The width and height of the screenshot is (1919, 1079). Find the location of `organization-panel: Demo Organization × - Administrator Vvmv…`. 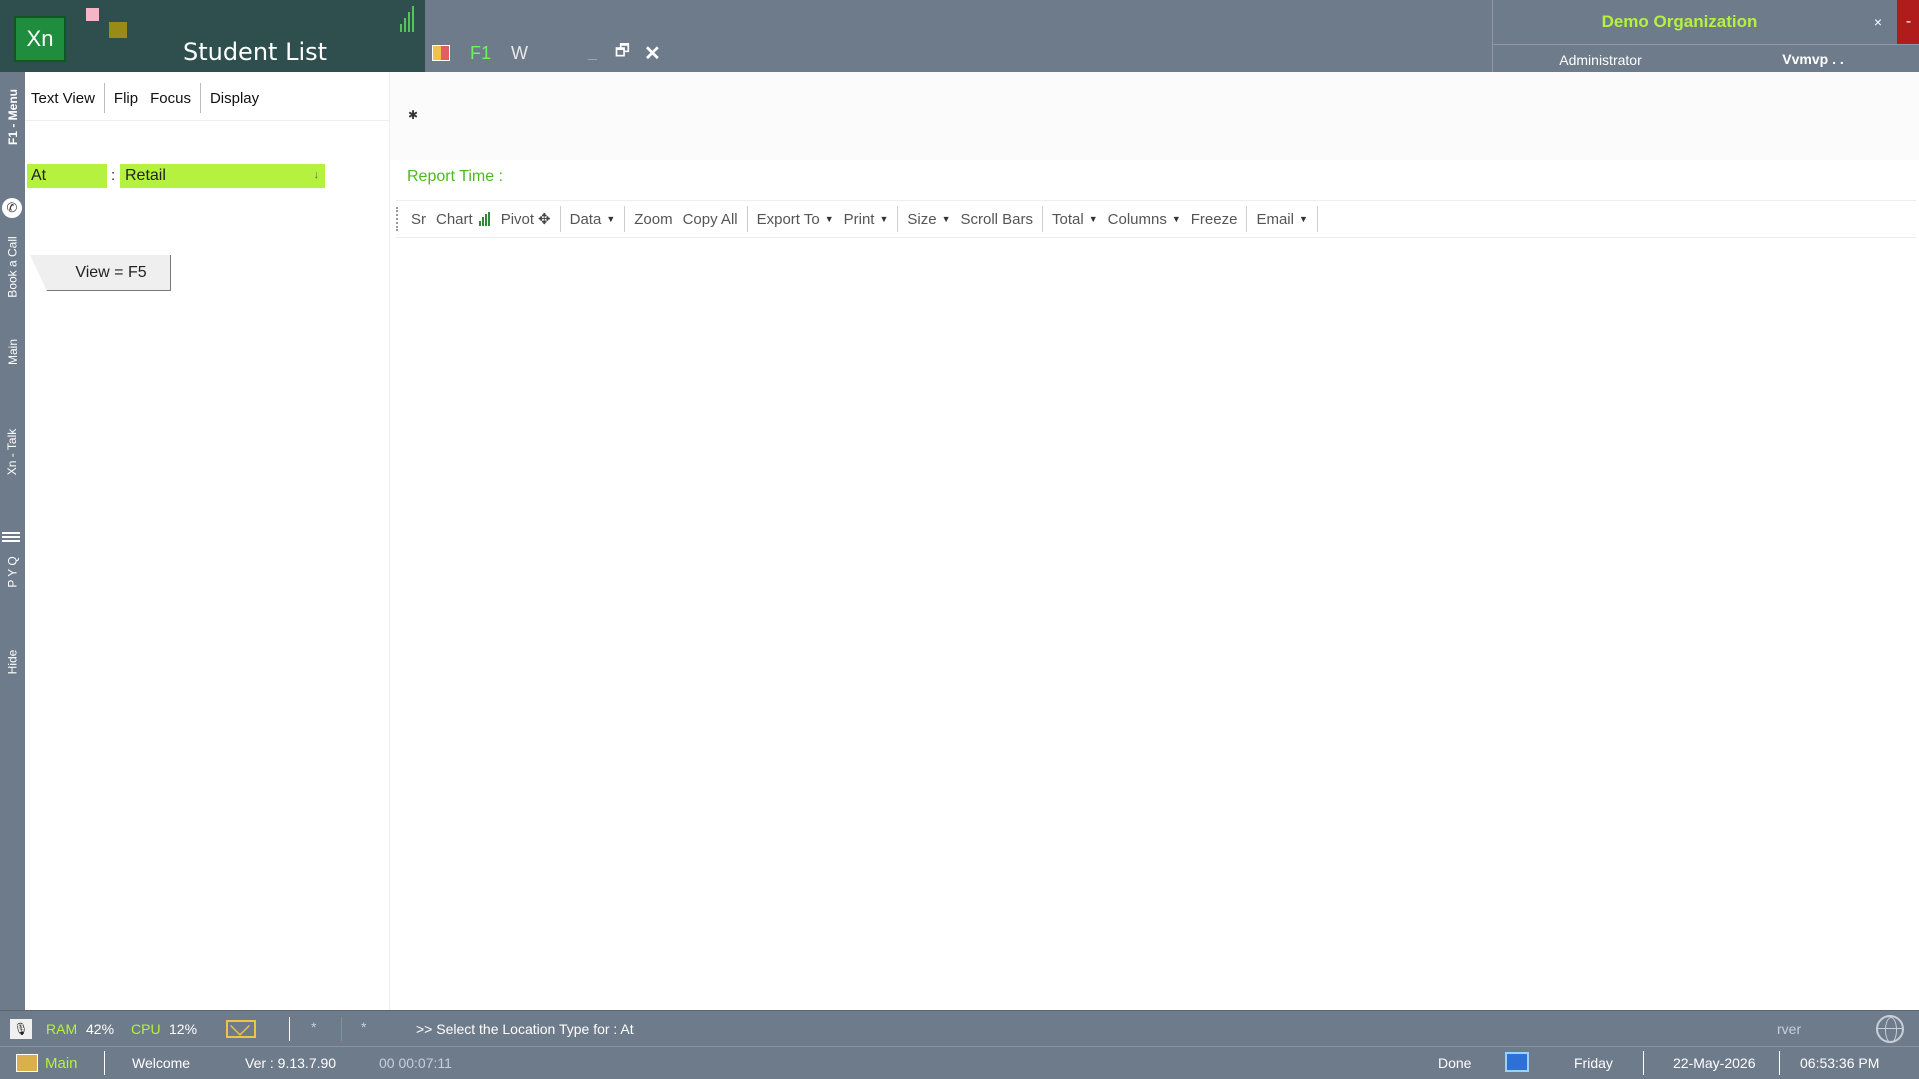

organization-panel: Demo Organization × - Administrator Vvmv… is located at coordinates (1705, 36).